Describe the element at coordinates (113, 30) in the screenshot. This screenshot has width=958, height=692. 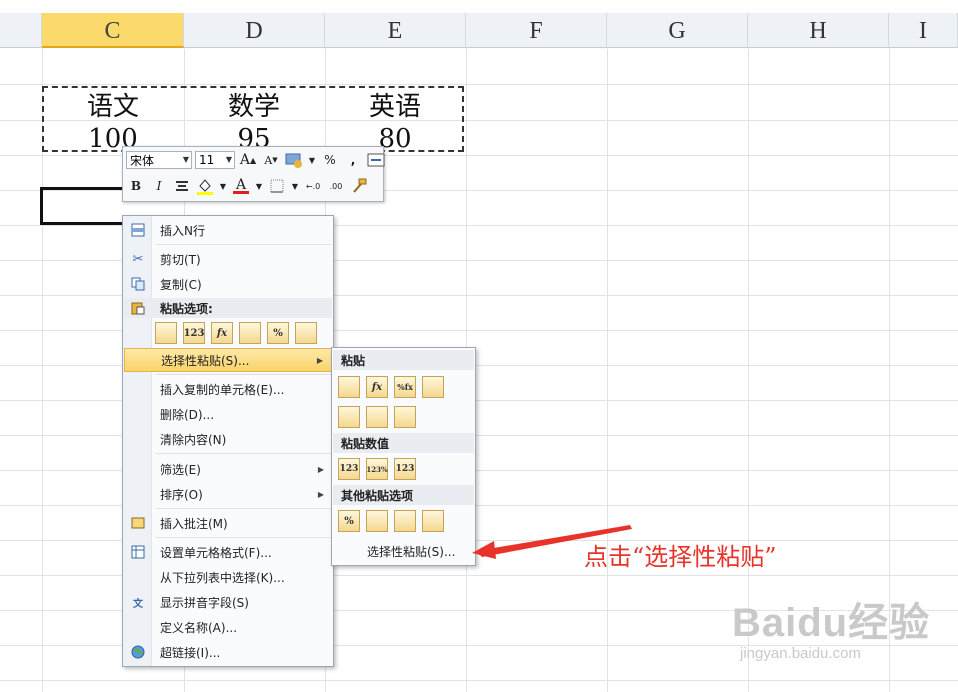
I see `column-header-c: C` at that location.